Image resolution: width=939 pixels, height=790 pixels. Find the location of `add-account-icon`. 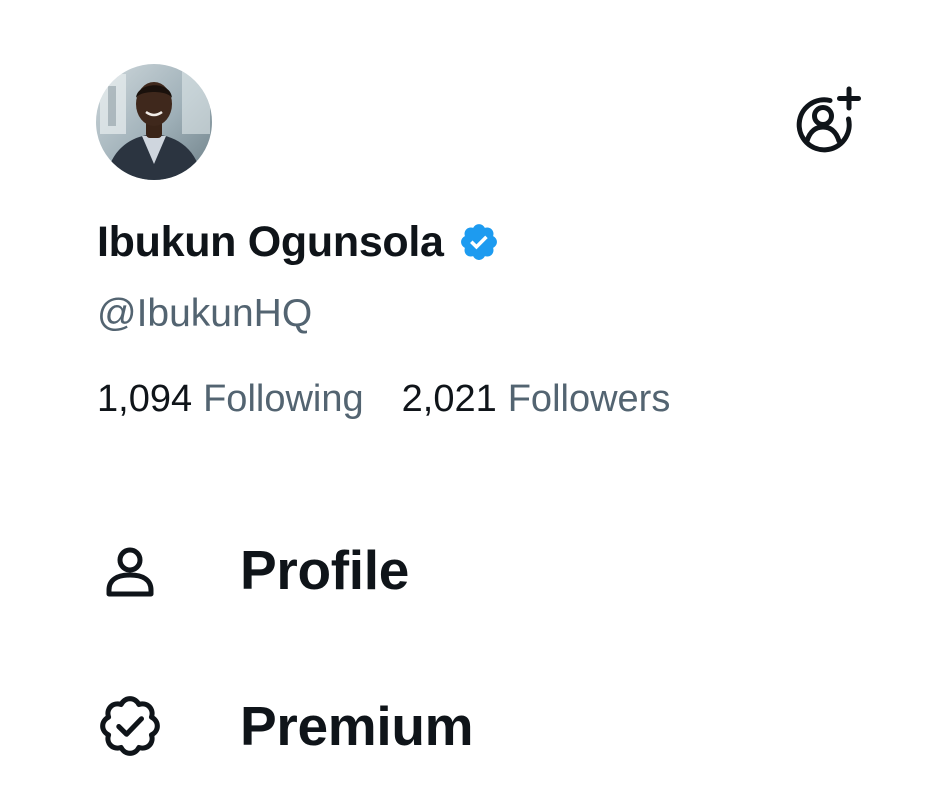

add-account-icon is located at coordinates (826, 122).